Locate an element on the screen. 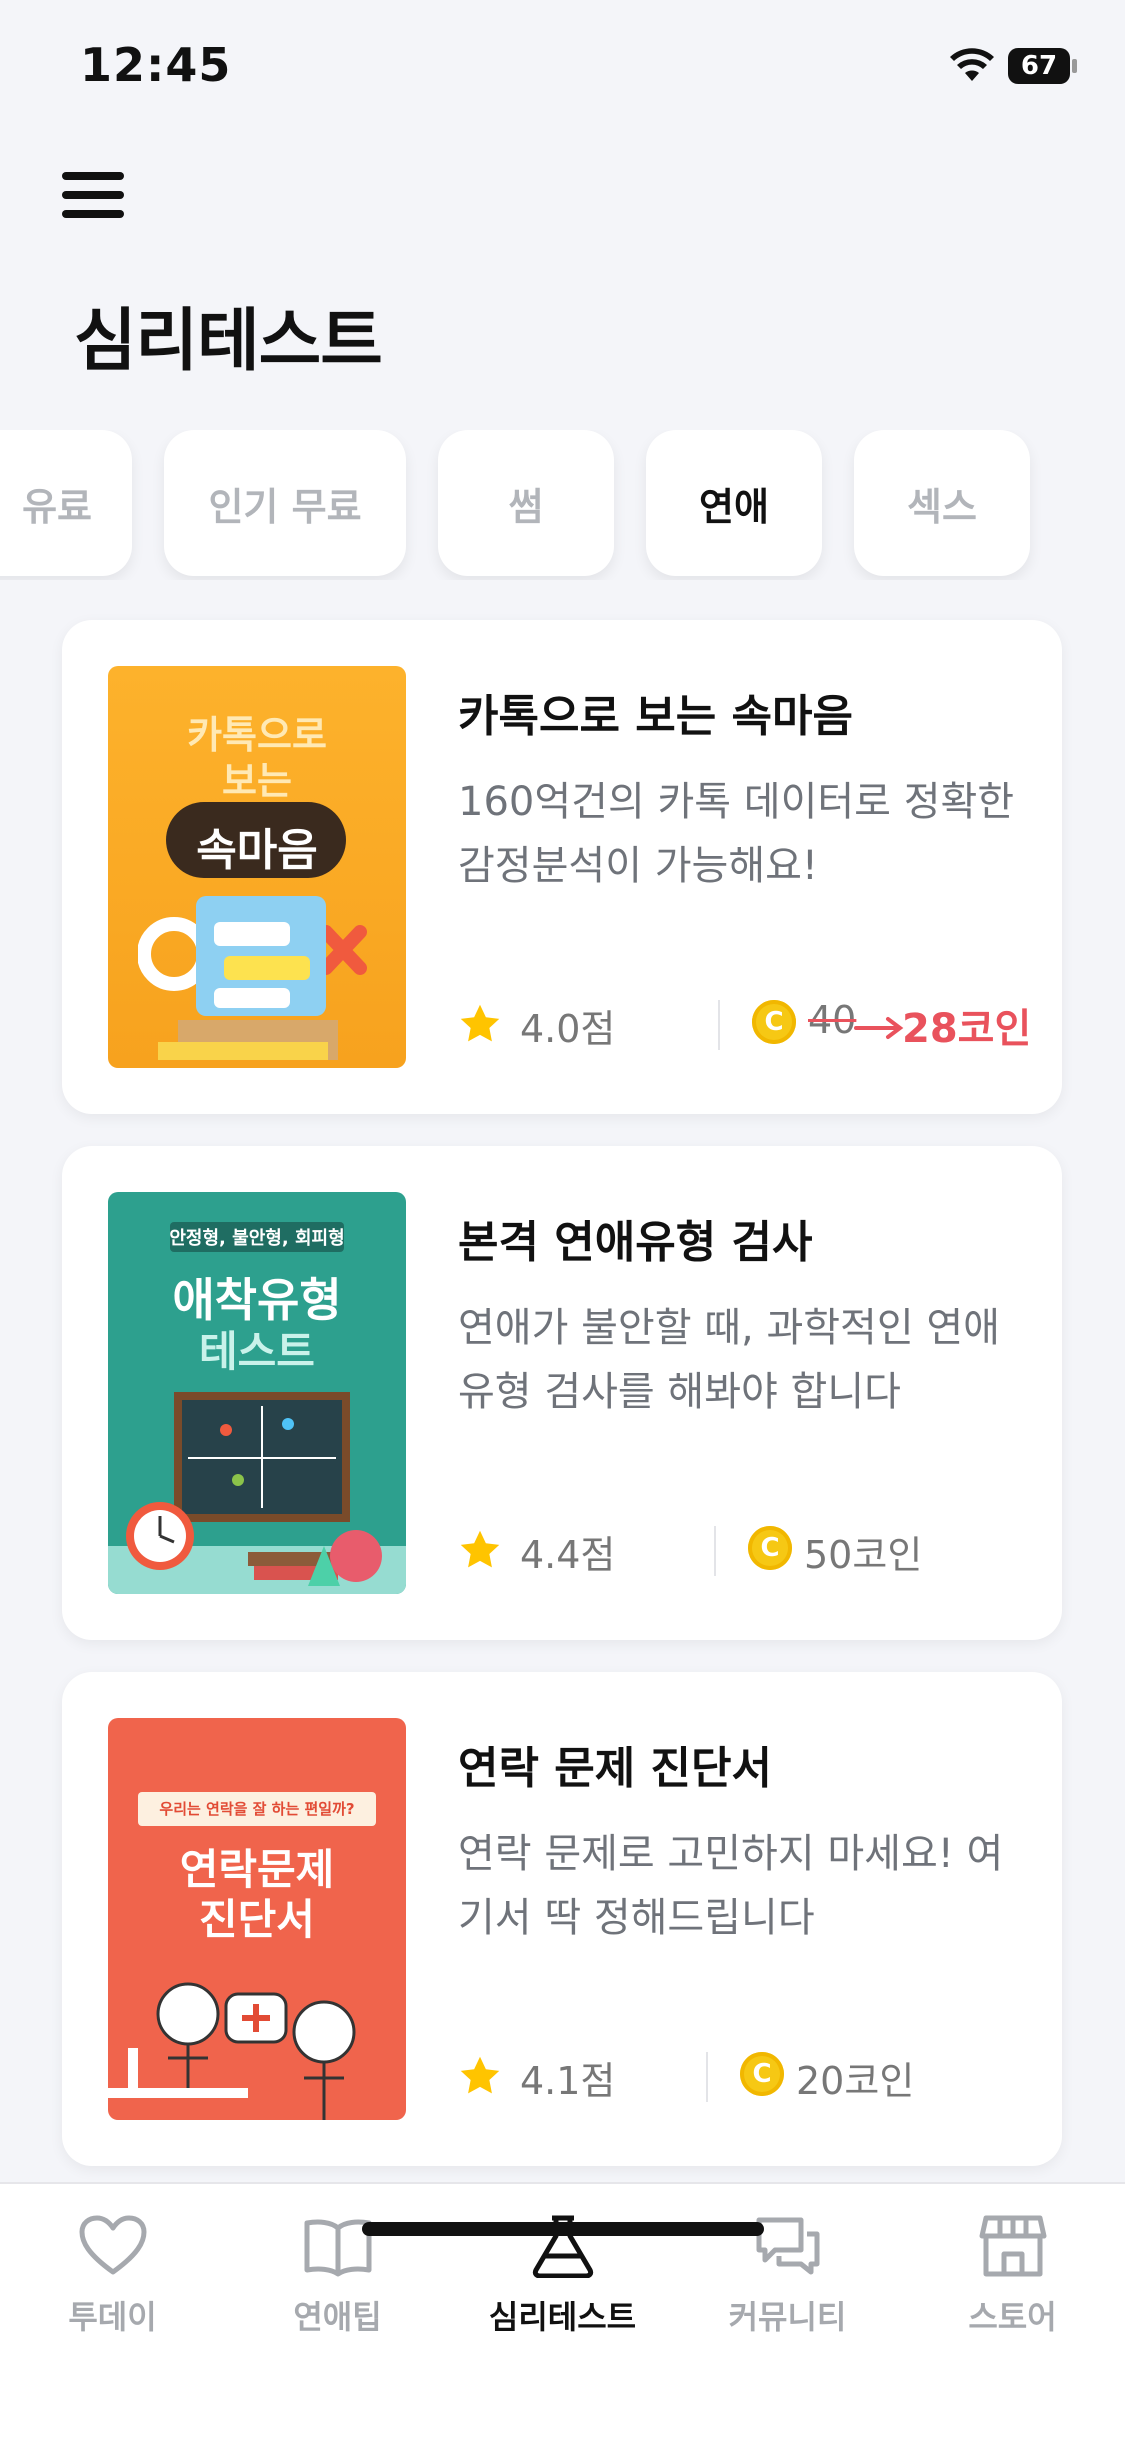  status-bar: 12:45 67 is located at coordinates (562, 65).